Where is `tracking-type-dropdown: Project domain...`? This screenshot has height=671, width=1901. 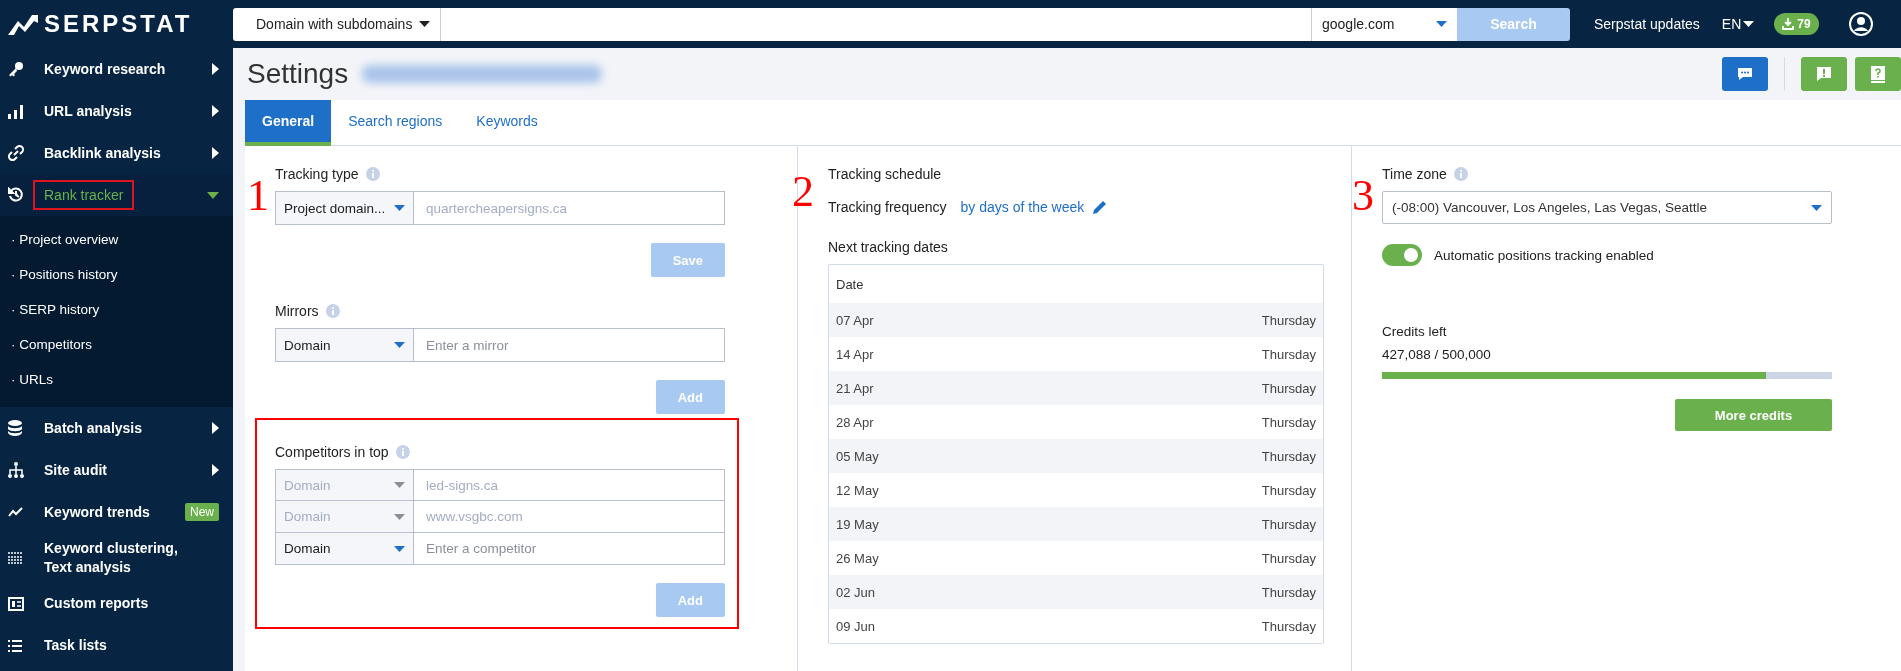 tracking-type-dropdown: Project domain... is located at coordinates (344, 208).